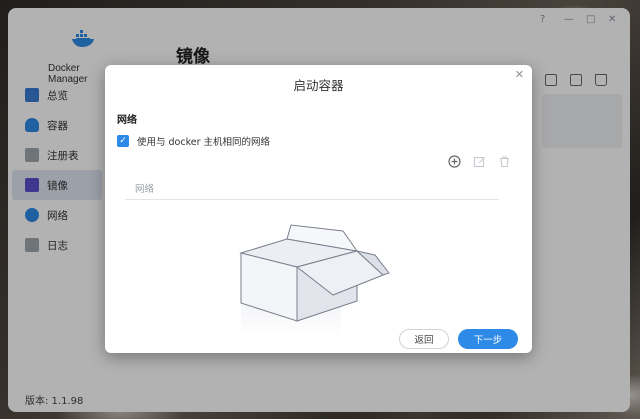 The width and height of the screenshot is (640, 419). What do you see at coordinates (127, 120) in the screenshot?
I see `section-title-network: 网络` at bounding box center [127, 120].